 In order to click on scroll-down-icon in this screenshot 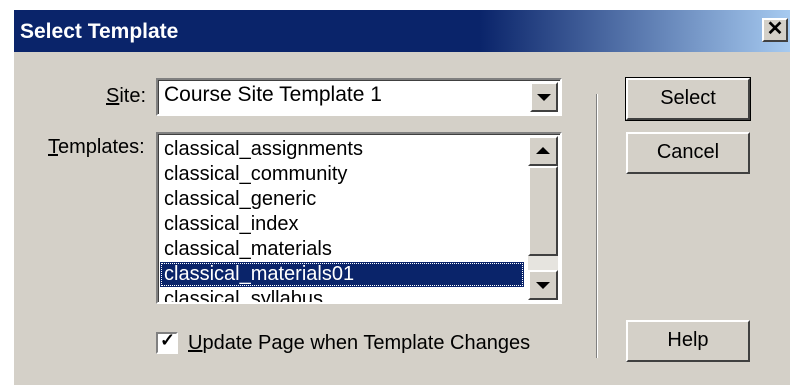, I will do `click(543, 285)`.